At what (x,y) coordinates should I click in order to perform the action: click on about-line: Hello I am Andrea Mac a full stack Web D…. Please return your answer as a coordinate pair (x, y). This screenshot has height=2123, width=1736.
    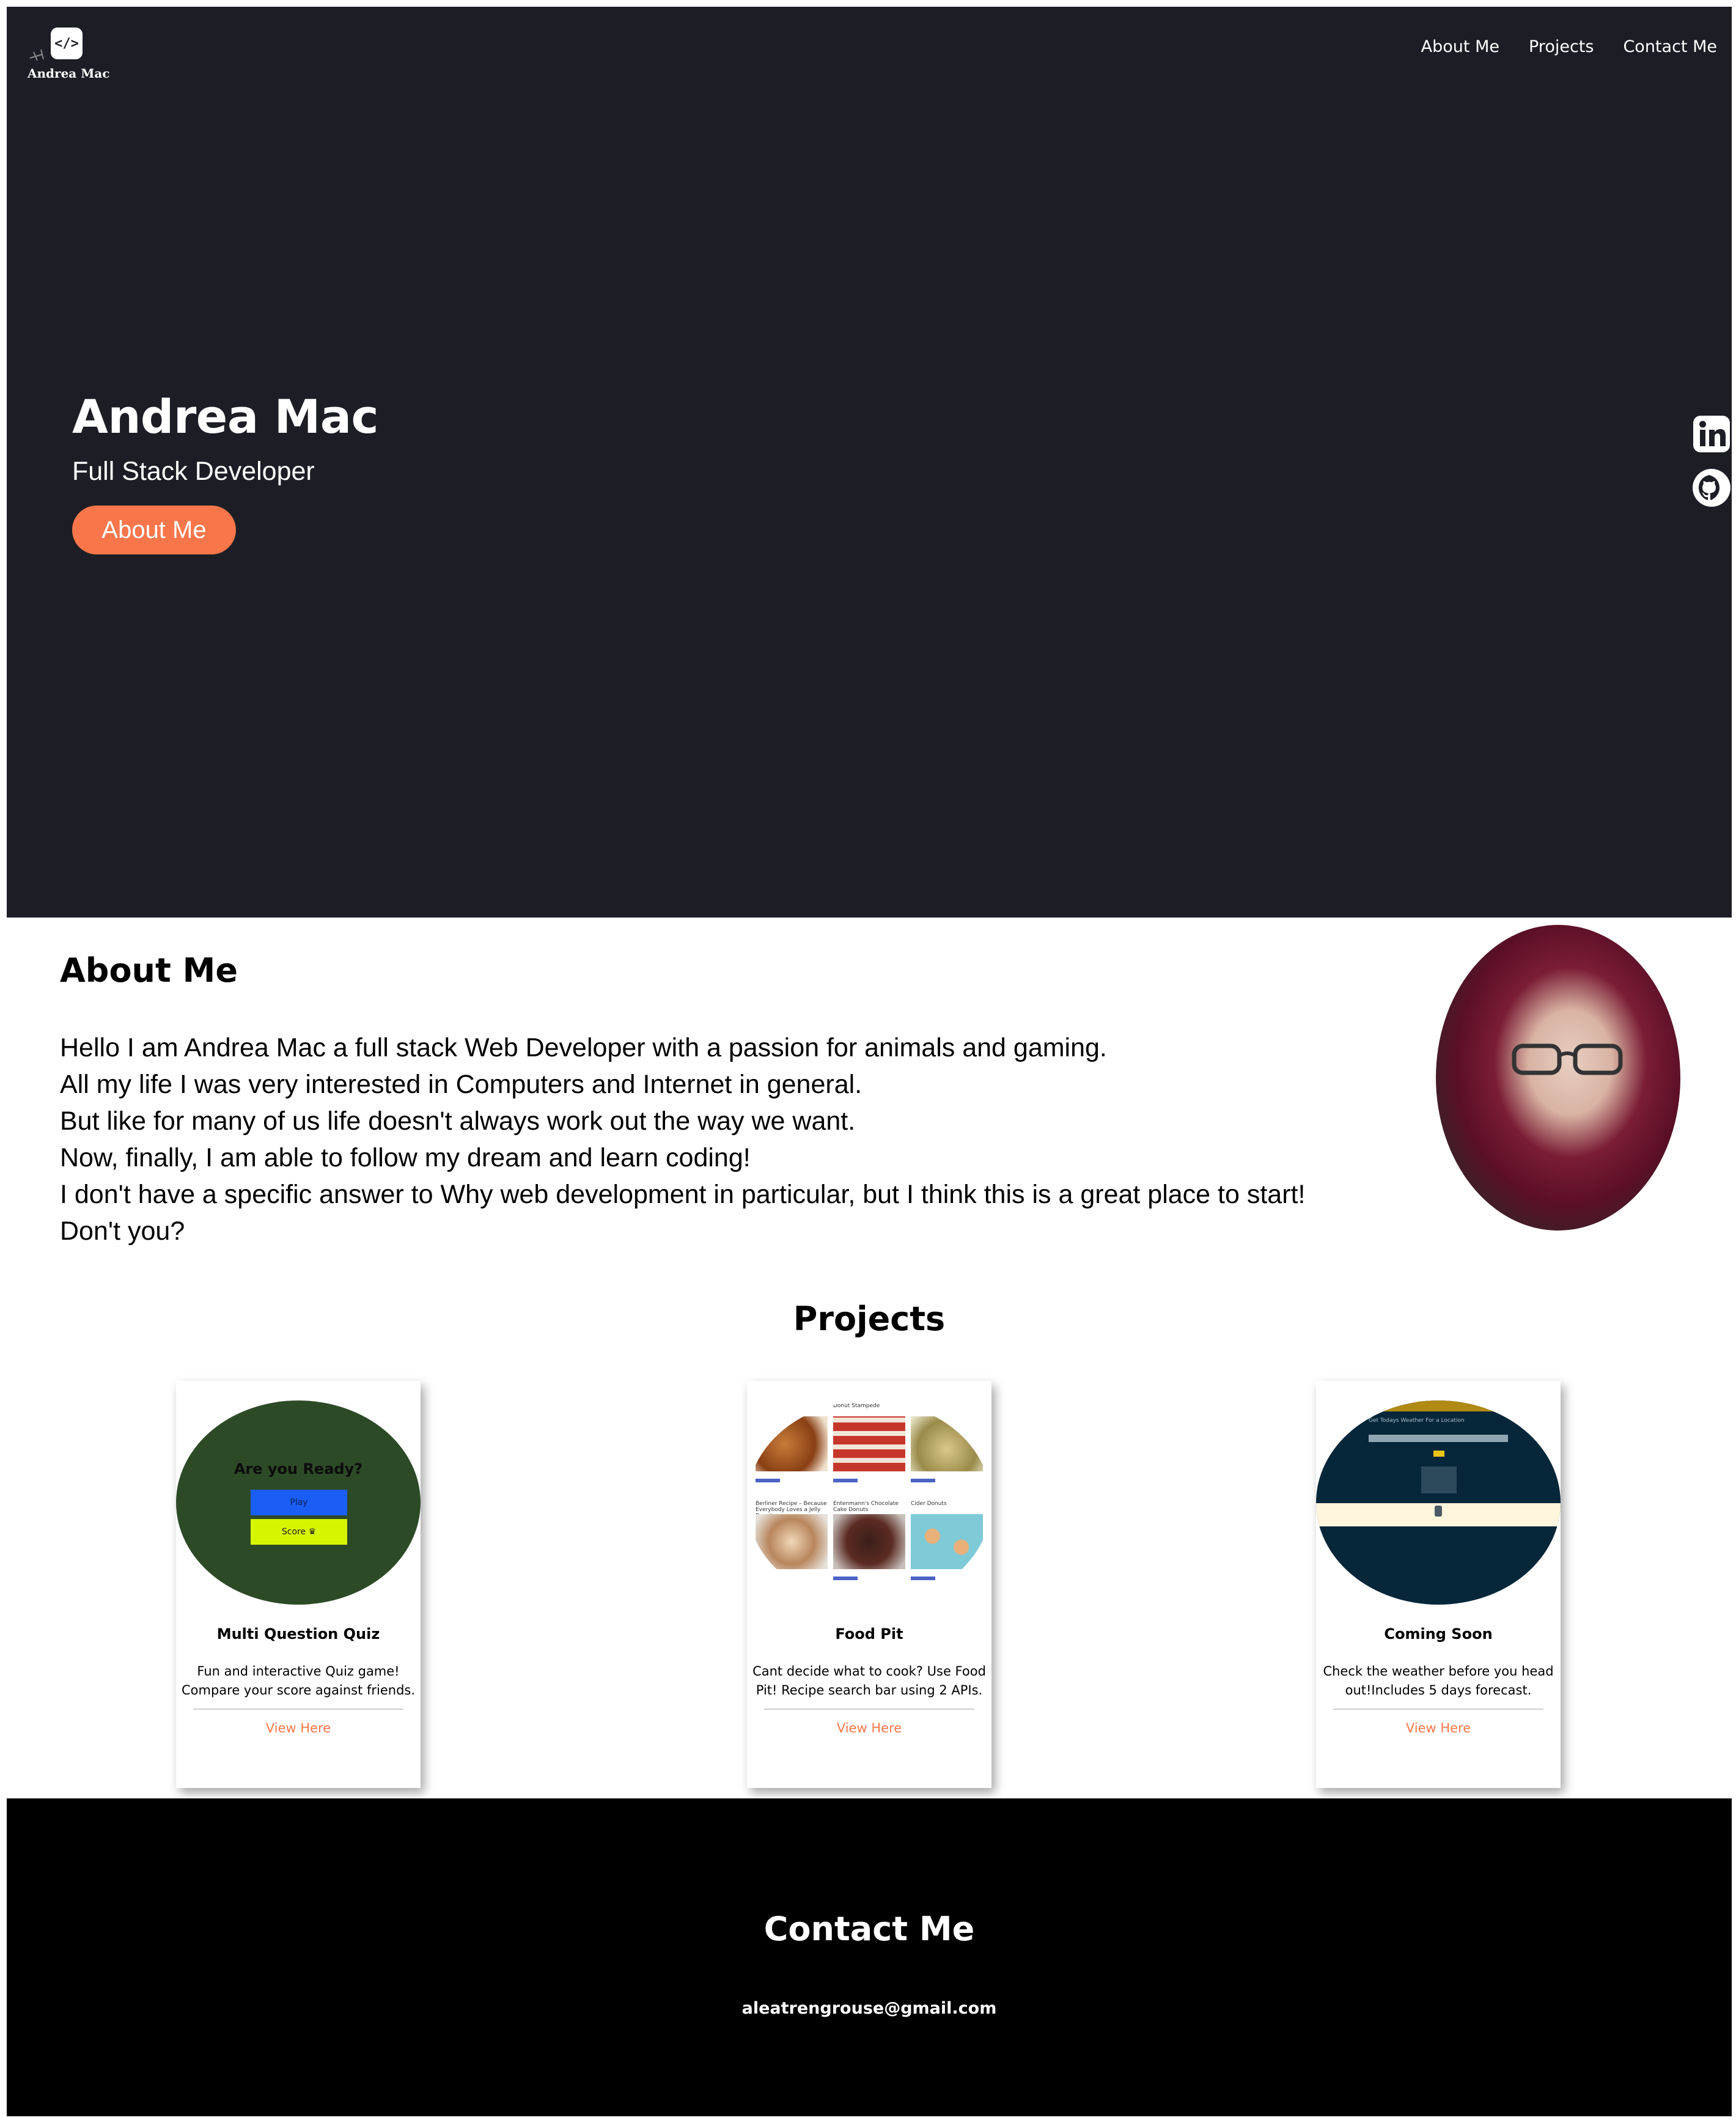
    Looking at the image, I should click on (583, 1047).